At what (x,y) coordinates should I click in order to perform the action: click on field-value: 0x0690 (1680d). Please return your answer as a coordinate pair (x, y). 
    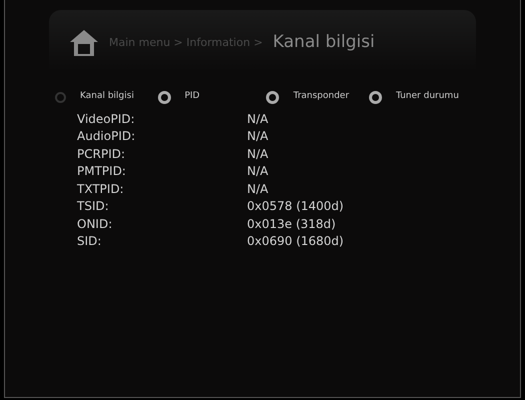
    Looking at the image, I should click on (295, 241).